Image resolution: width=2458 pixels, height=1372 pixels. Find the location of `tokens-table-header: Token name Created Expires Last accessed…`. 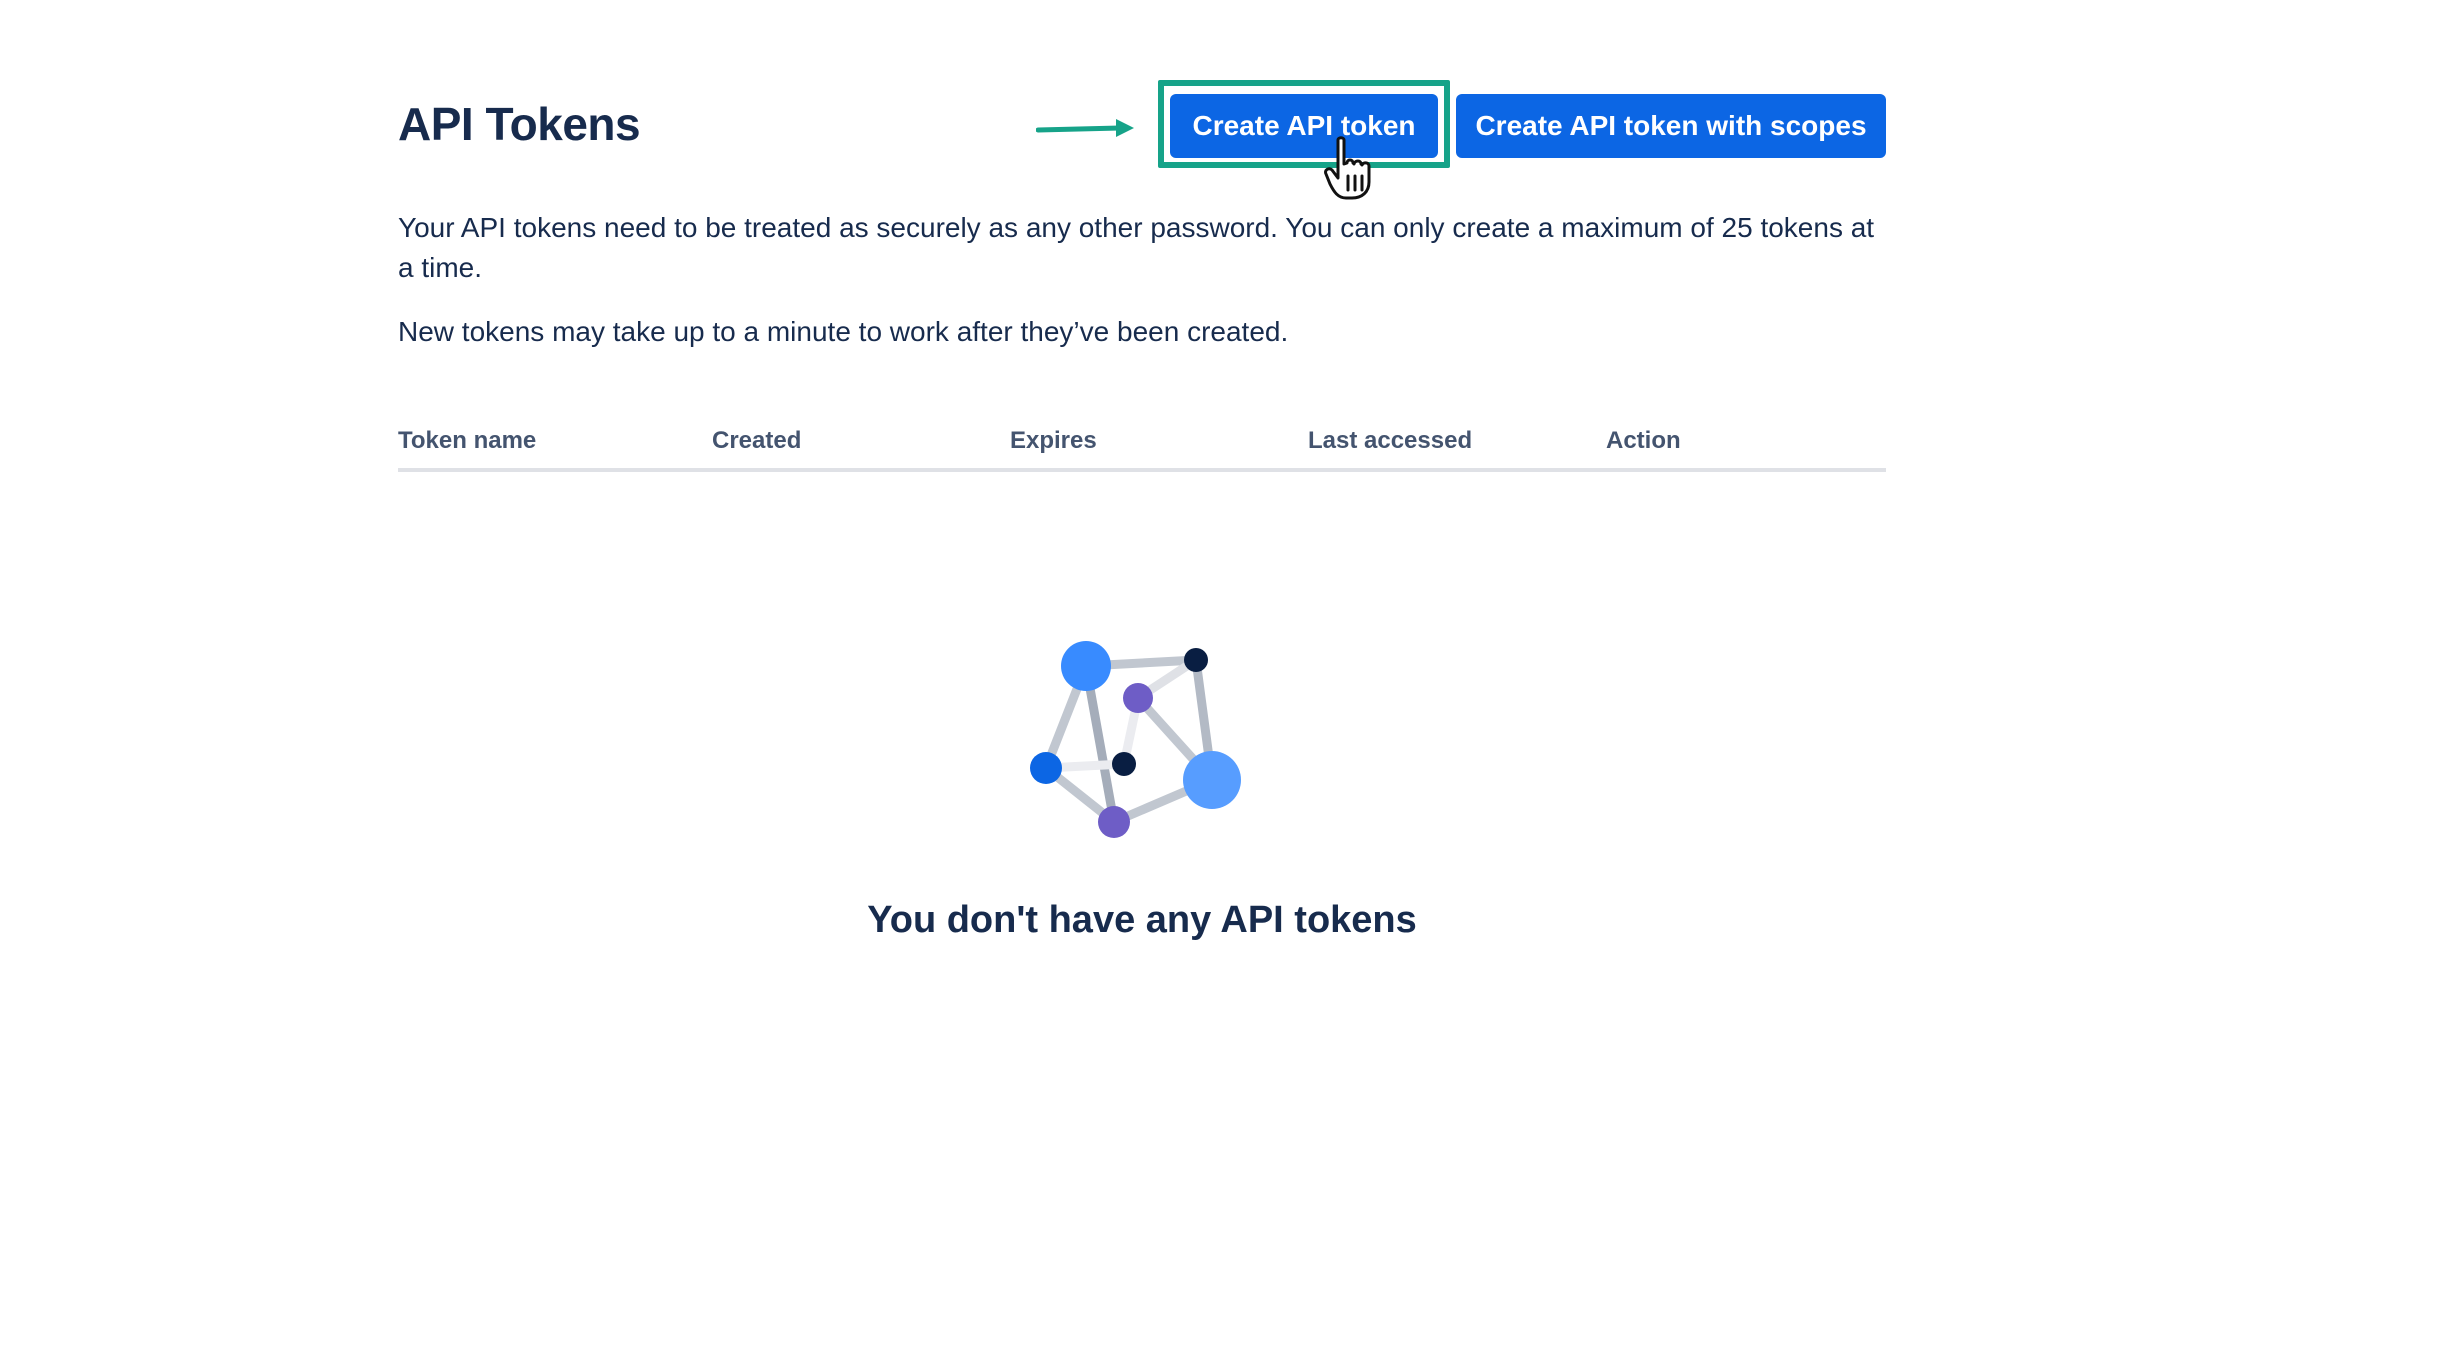

tokens-table-header: Token name Created Expires Last accessed… is located at coordinates (1142, 447).